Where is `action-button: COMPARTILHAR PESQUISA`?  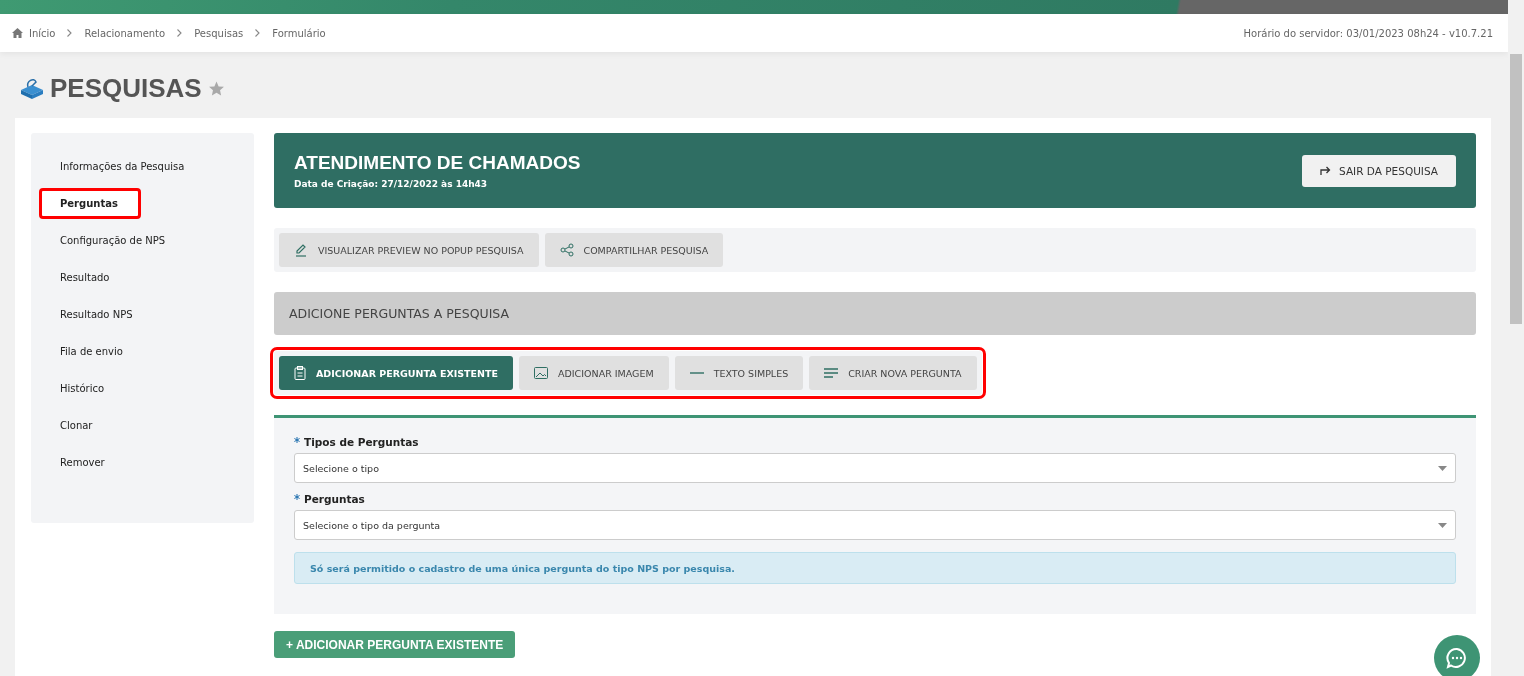
action-button: COMPARTILHAR PESQUISA is located at coordinates (634, 250).